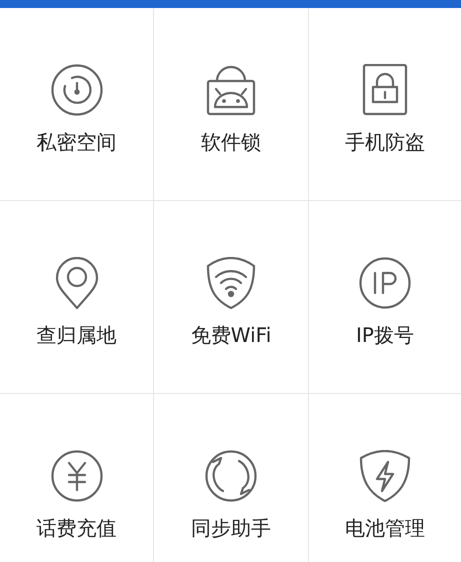 The height and width of the screenshot is (562, 461). What do you see at coordinates (231, 476) in the screenshot?
I see `sync-icon` at bounding box center [231, 476].